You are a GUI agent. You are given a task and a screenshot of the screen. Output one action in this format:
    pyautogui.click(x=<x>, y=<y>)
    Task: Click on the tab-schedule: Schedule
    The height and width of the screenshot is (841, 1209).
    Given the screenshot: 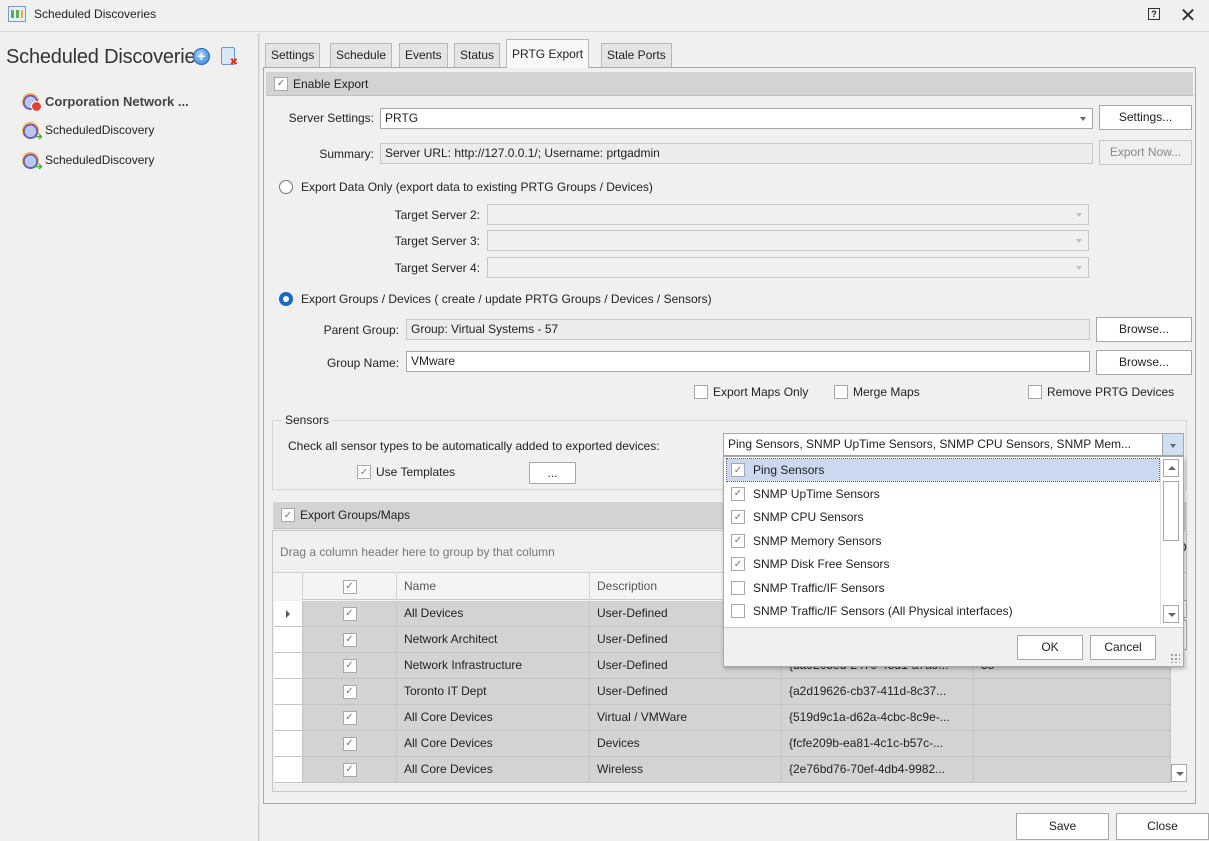 What is the action you would take?
    pyautogui.click(x=361, y=55)
    